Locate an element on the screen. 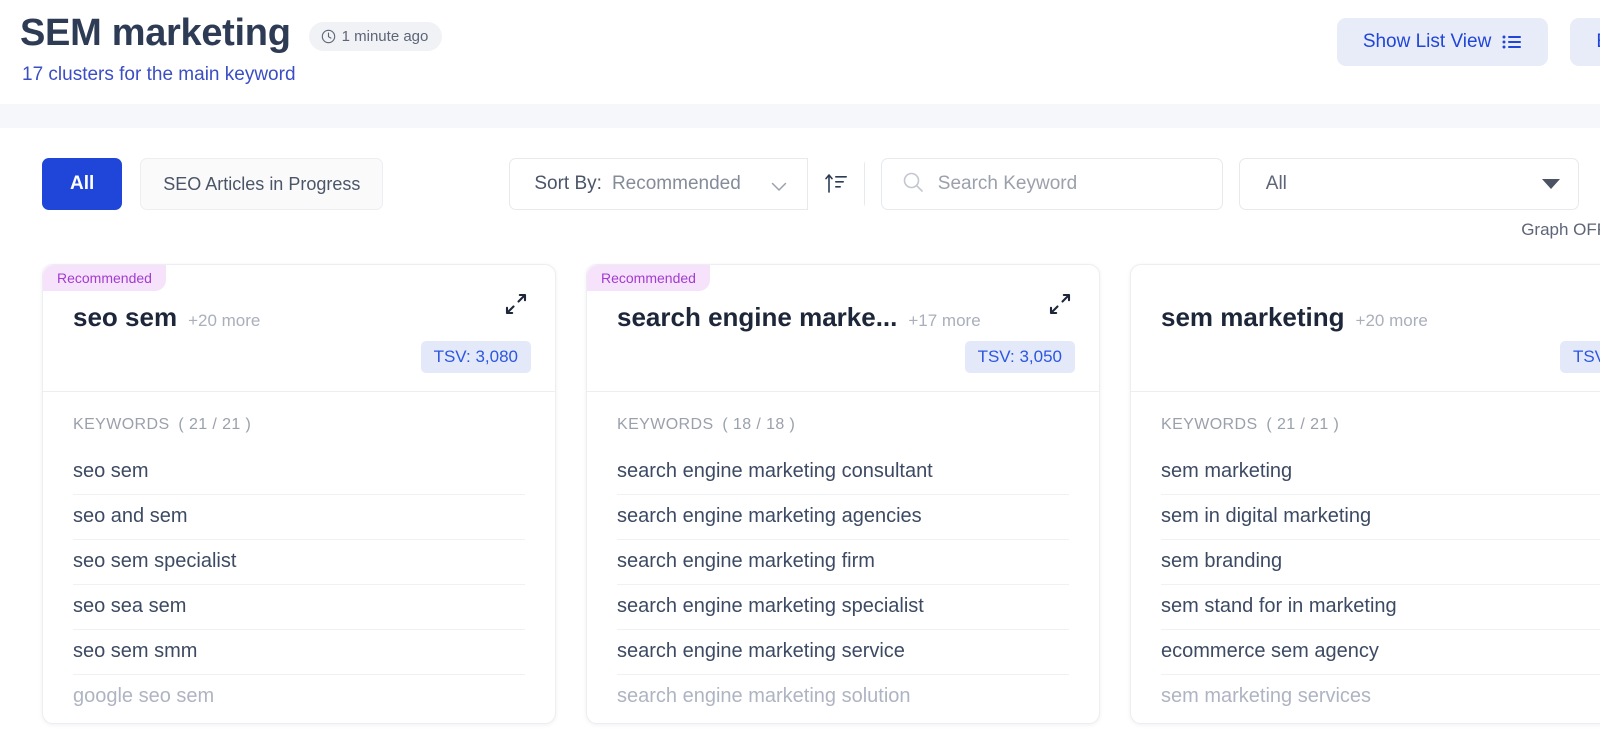  show-list-view-button: Show List View is located at coordinates (1442, 42).